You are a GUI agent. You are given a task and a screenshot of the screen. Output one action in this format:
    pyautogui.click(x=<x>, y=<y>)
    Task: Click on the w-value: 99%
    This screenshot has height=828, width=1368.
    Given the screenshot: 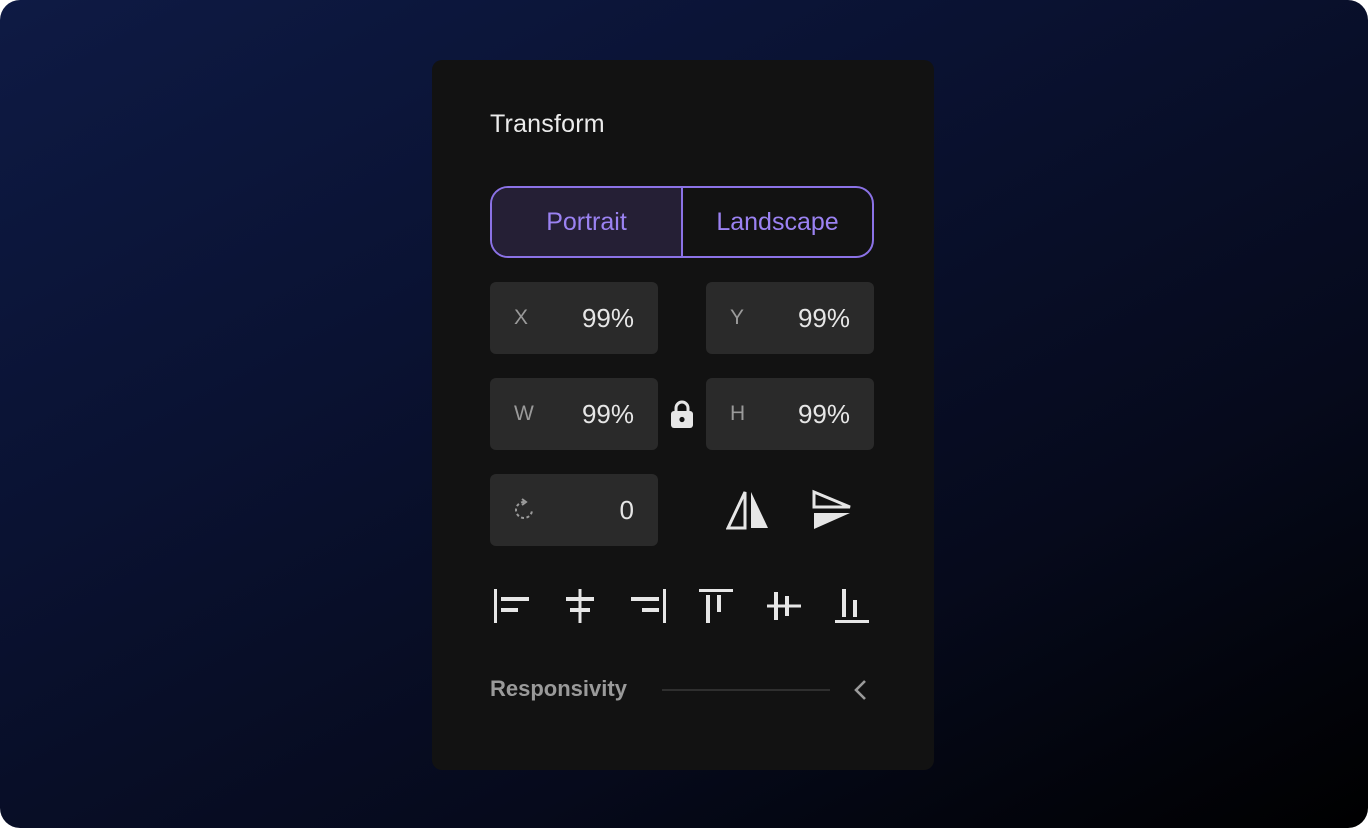 What is the action you would take?
    pyautogui.click(x=608, y=414)
    